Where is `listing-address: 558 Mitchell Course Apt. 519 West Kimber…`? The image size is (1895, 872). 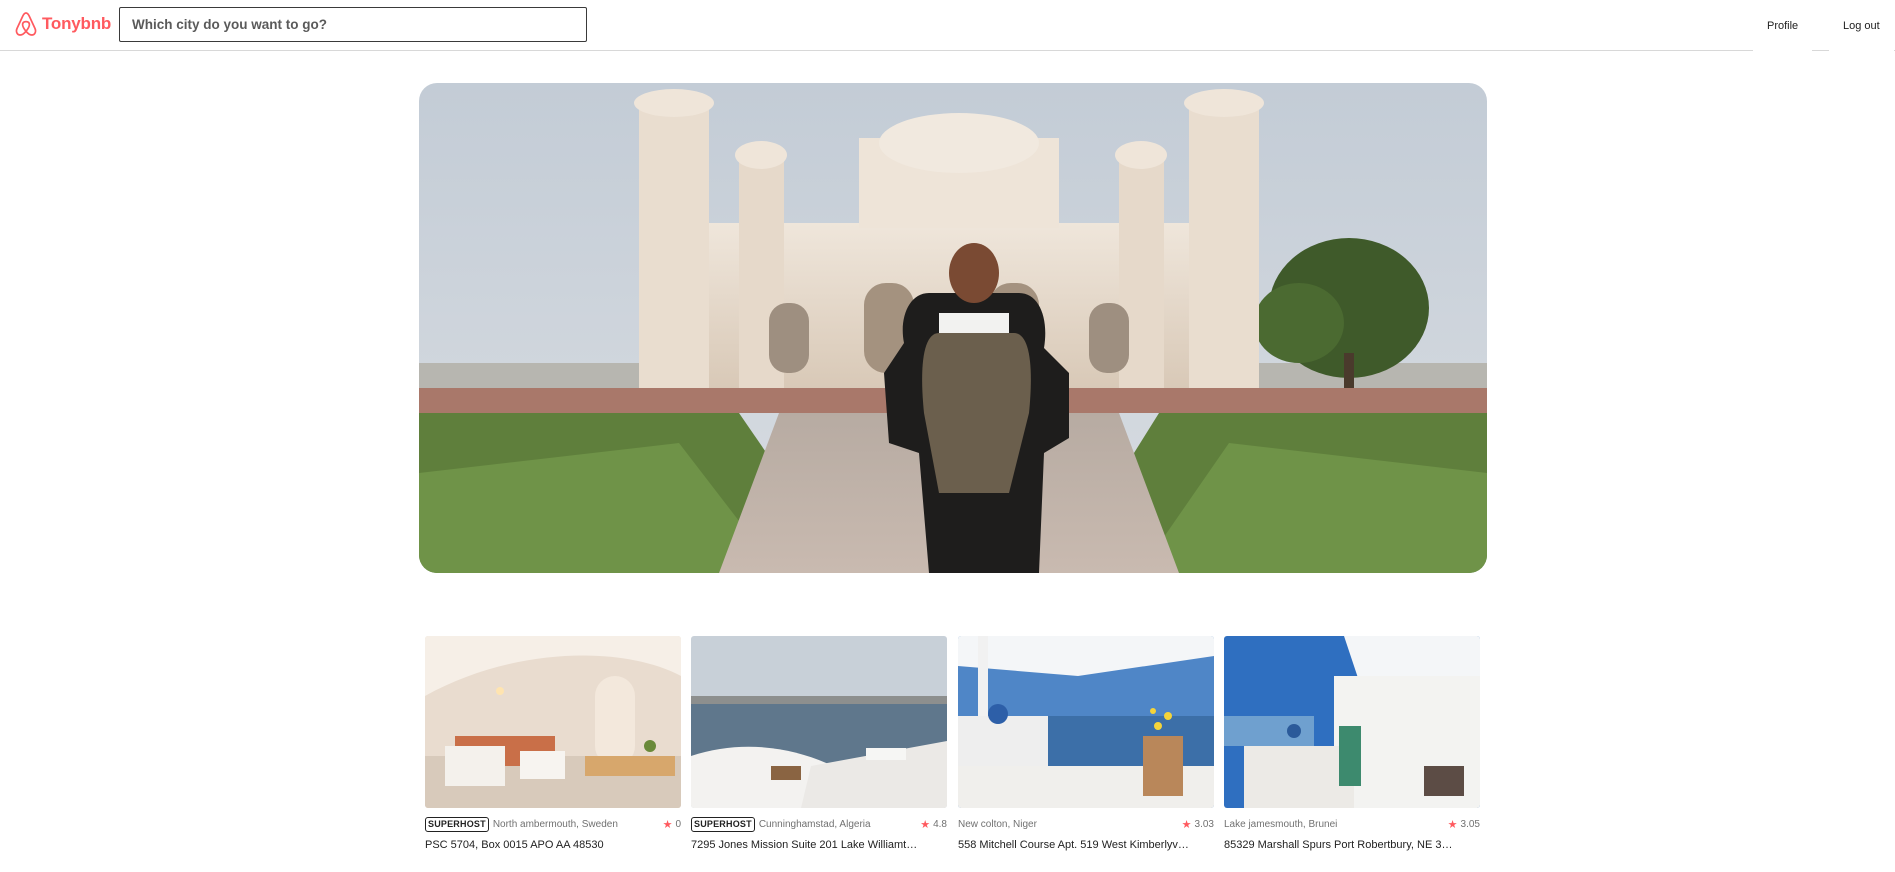 listing-address: 558 Mitchell Course Apt. 519 West Kimber… is located at coordinates (1074, 845).